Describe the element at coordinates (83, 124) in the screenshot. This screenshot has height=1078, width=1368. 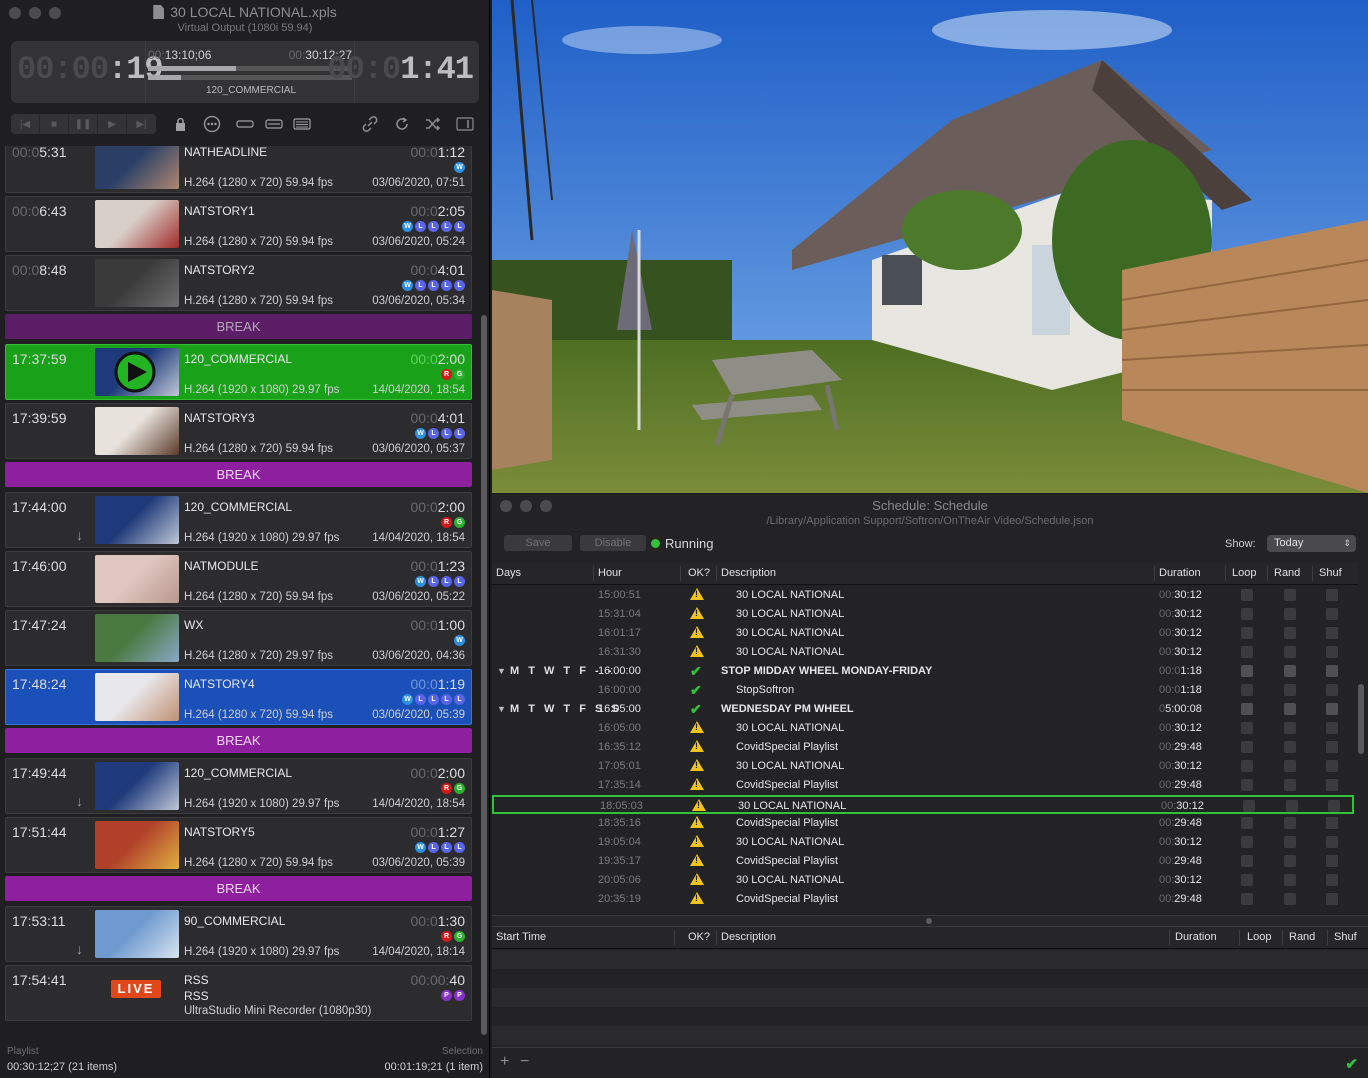
I see `pause-icon: ❚❚` at that location.